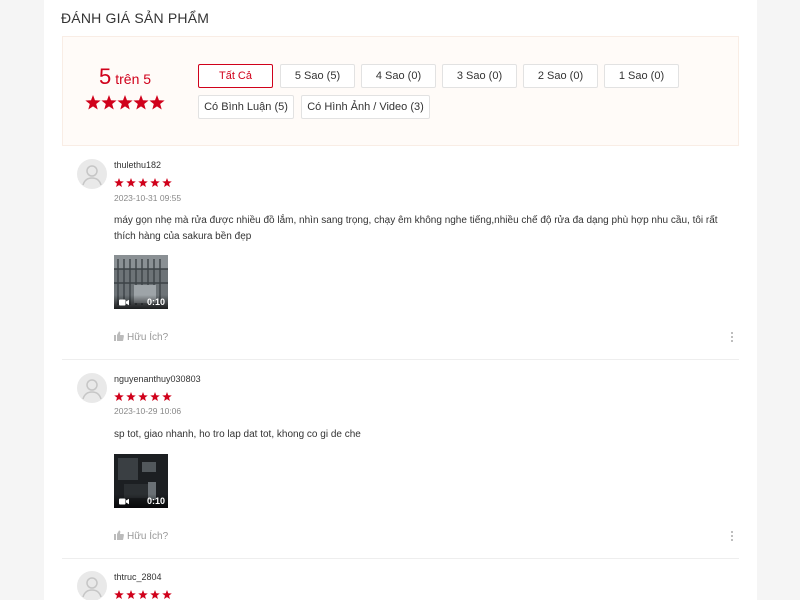  I want to click on filter-4-star: 4 Sao (0), so click(398, 76).